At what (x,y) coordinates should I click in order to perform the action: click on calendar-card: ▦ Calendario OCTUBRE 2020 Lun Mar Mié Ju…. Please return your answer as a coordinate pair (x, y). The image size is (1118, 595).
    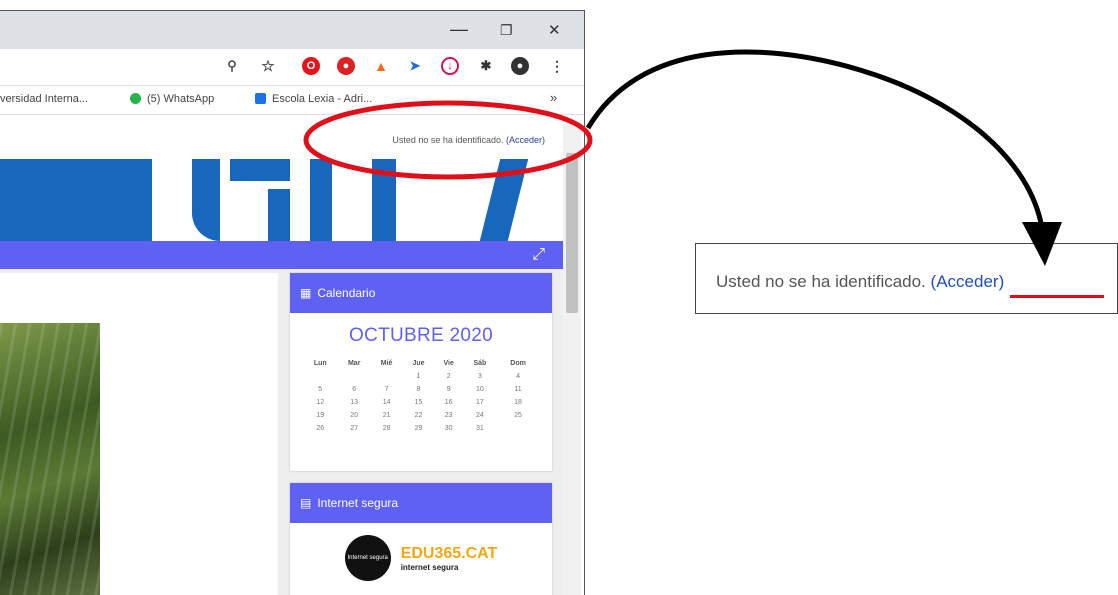
    Looking at the image, I should click on (421, 372).